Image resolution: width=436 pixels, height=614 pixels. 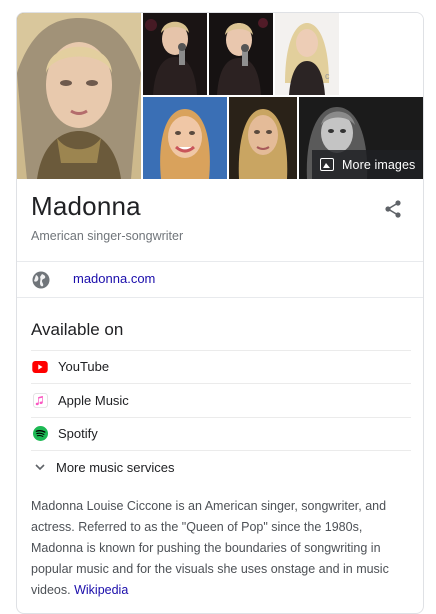 What do you see at coordinates (79, 96) in the screenshot?
I see `image-portrait-main` at bounding box center [79, 96].